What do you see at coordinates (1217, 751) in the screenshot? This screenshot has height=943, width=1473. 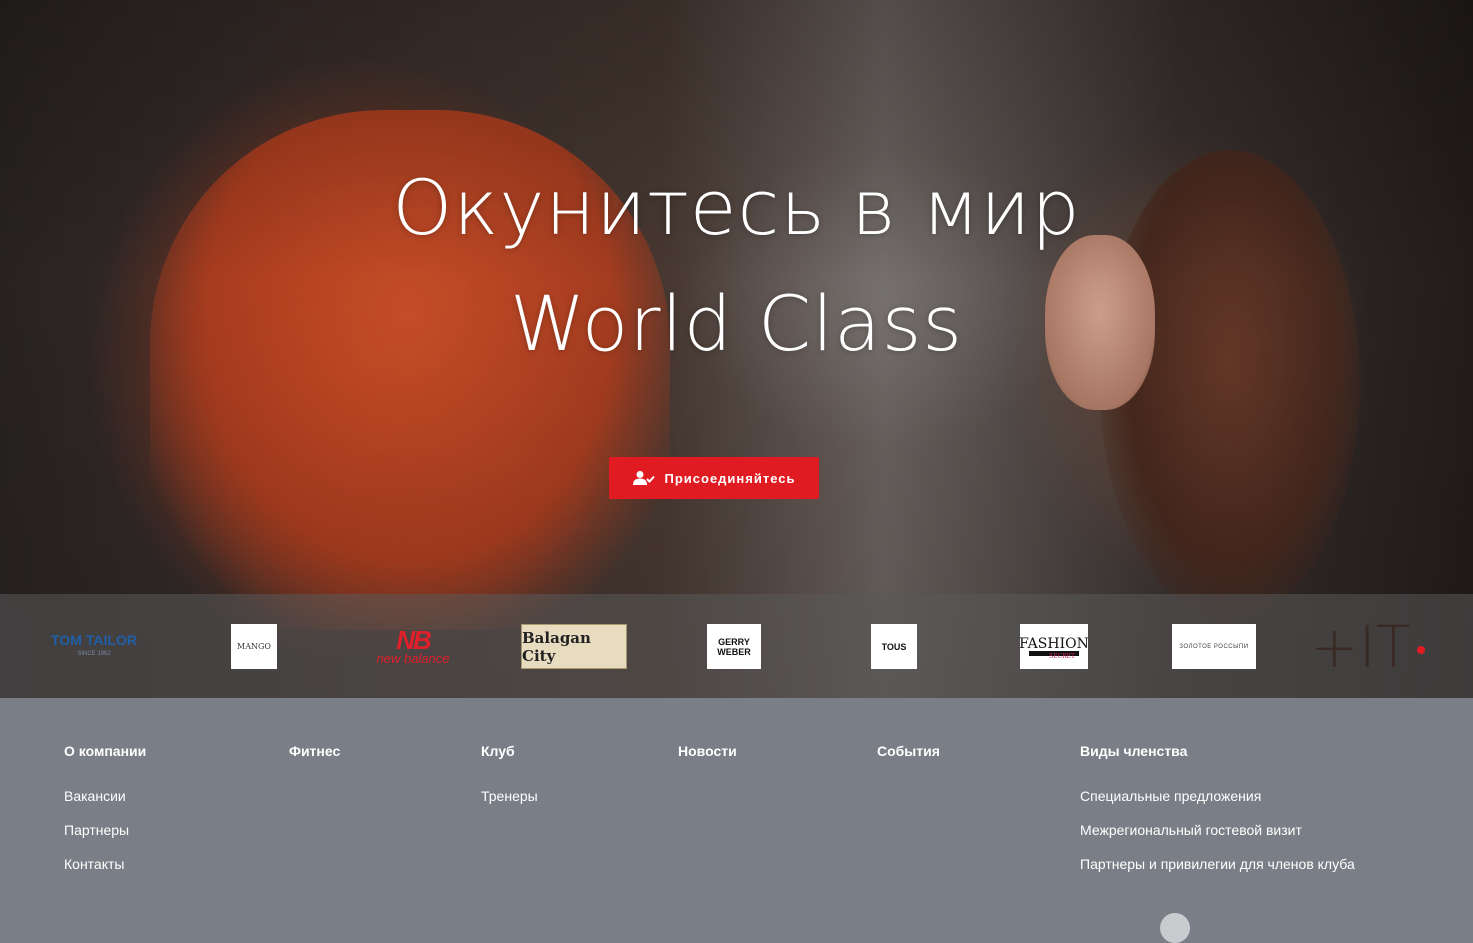 I see `footer-heading-membership: Виды членства` at bounding box center [1217, 751].